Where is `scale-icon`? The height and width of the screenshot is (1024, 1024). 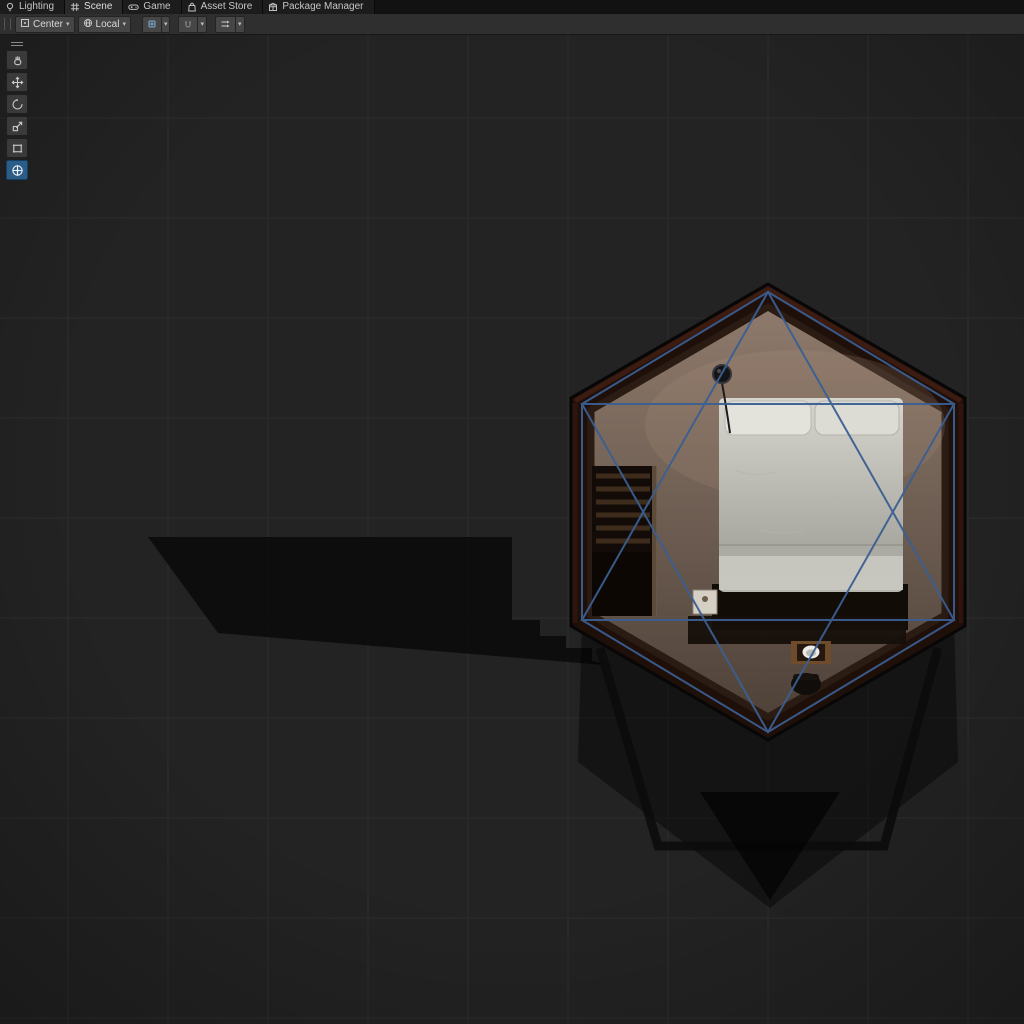
scale-icon is located at coordinates (17, 126).